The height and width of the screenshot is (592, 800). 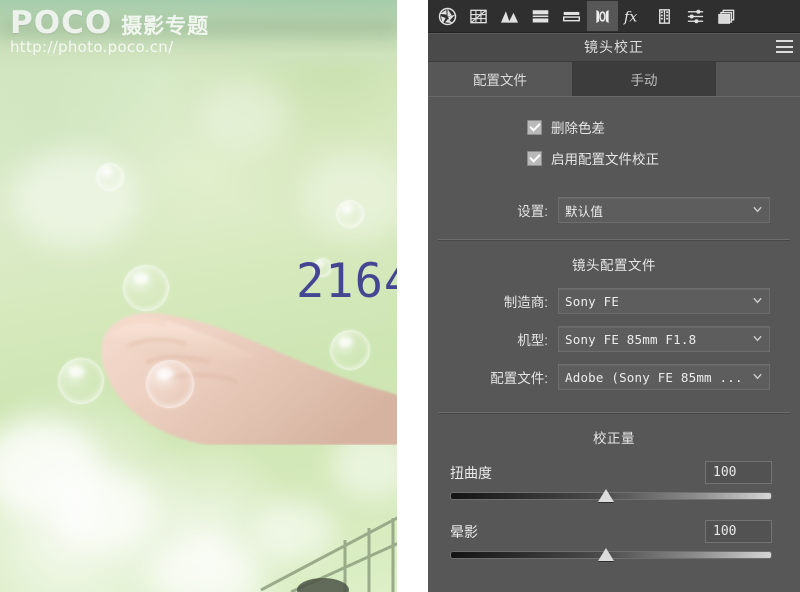 I want to click on field-settings: 设置: 默认值, so click(x=599, y=210).